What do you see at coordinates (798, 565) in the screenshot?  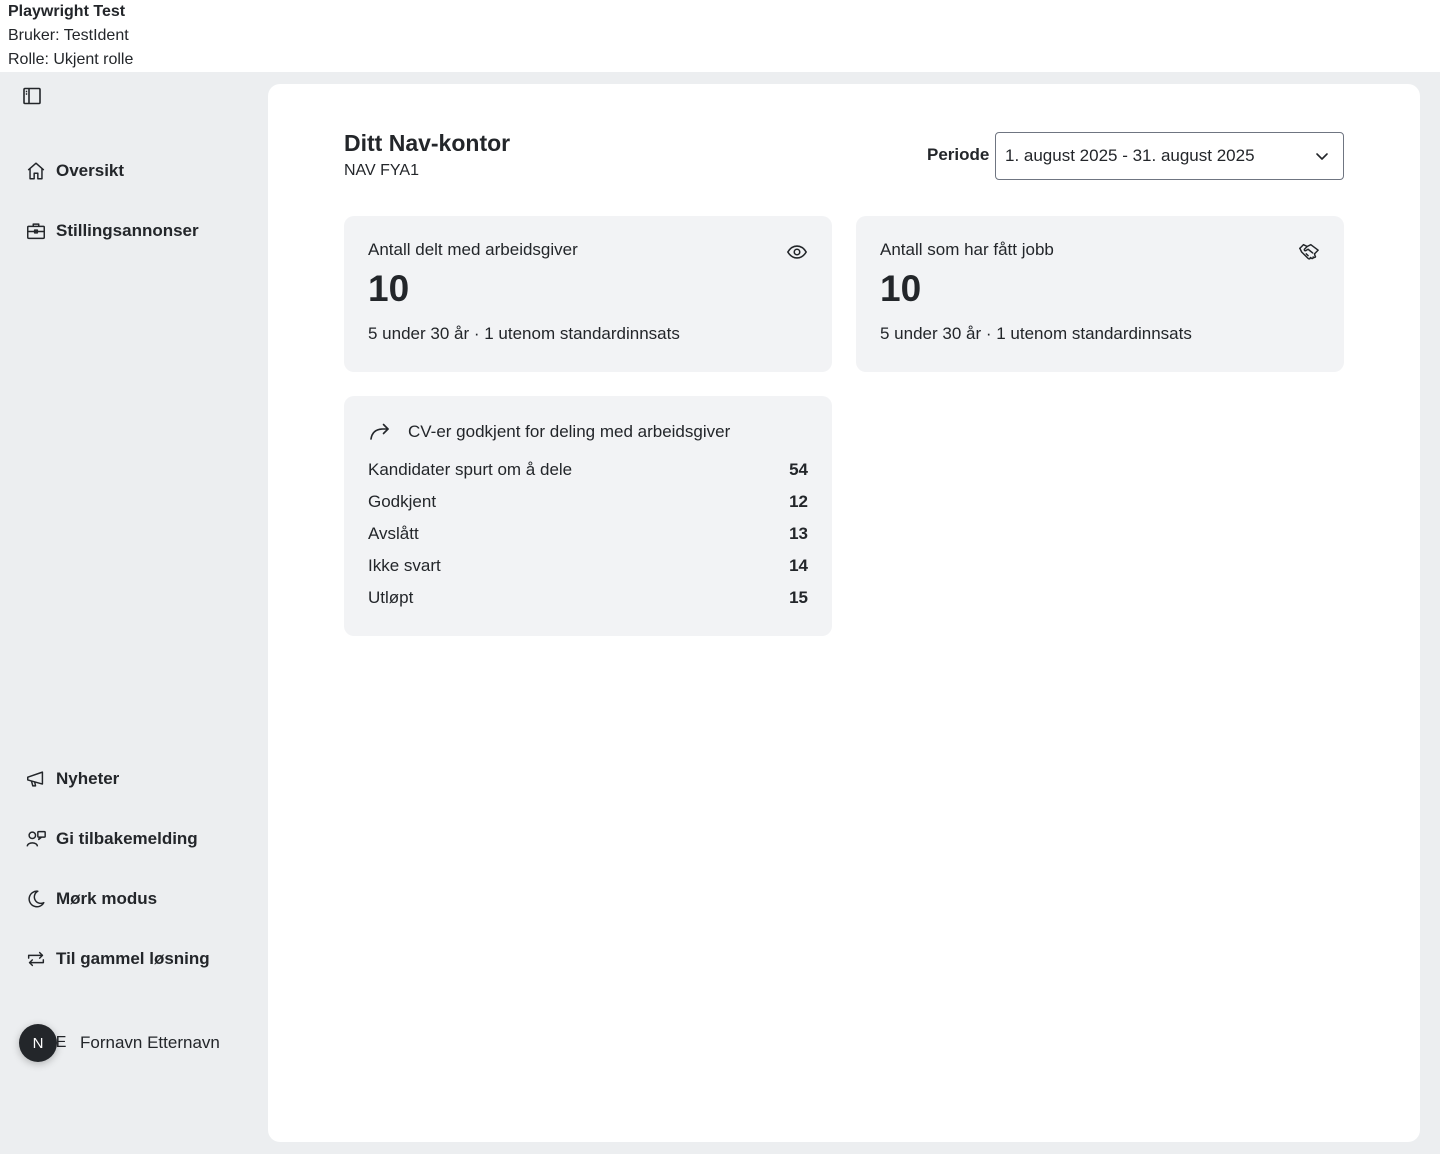 I see `row-value: 14` at bounding box center [798, 565].